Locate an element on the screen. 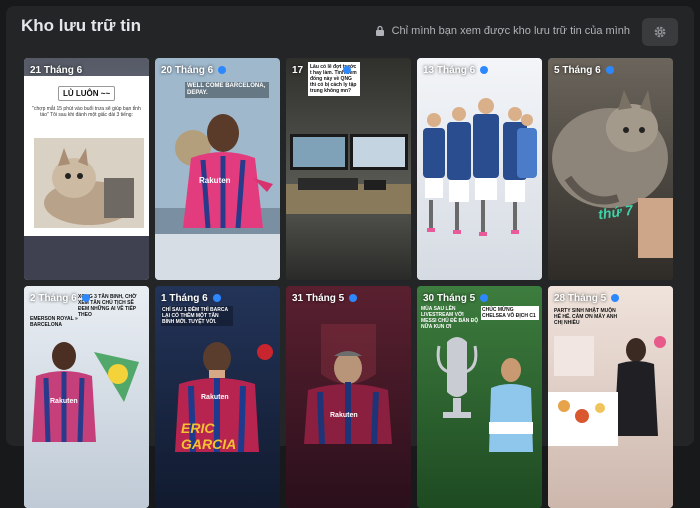 The width and height of the screenshot is (700, 508). party-image is located at coordinates (607, 391).